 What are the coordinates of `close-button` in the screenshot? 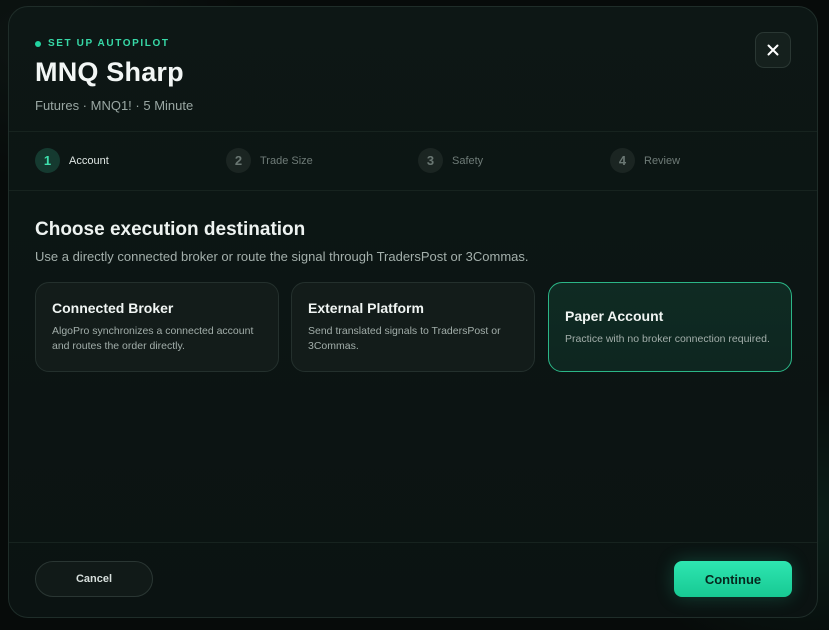 It's located at (773, 50).